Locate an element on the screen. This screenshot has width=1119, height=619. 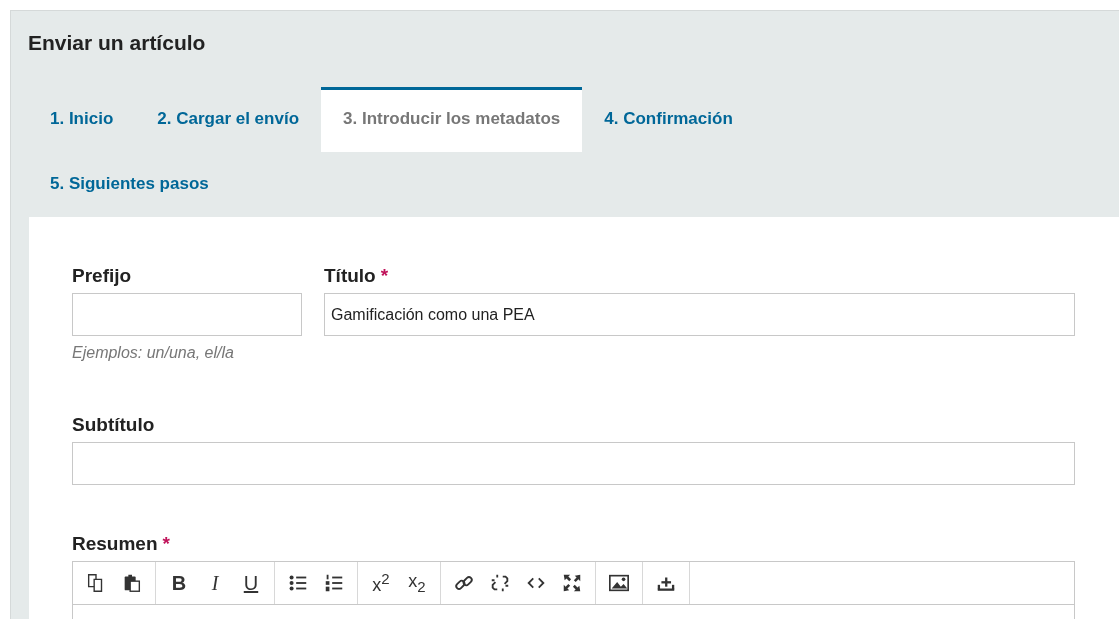
unlink-icon is located at coordinates (500, 583).